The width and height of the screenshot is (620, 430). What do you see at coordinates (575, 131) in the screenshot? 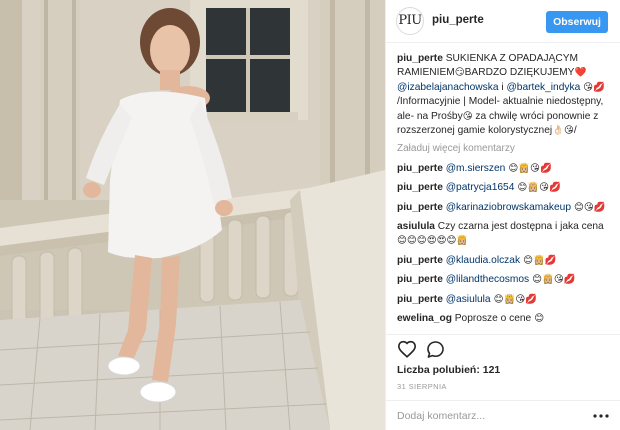
I see `caption-text-part: /` at bounding box center [575, 131].